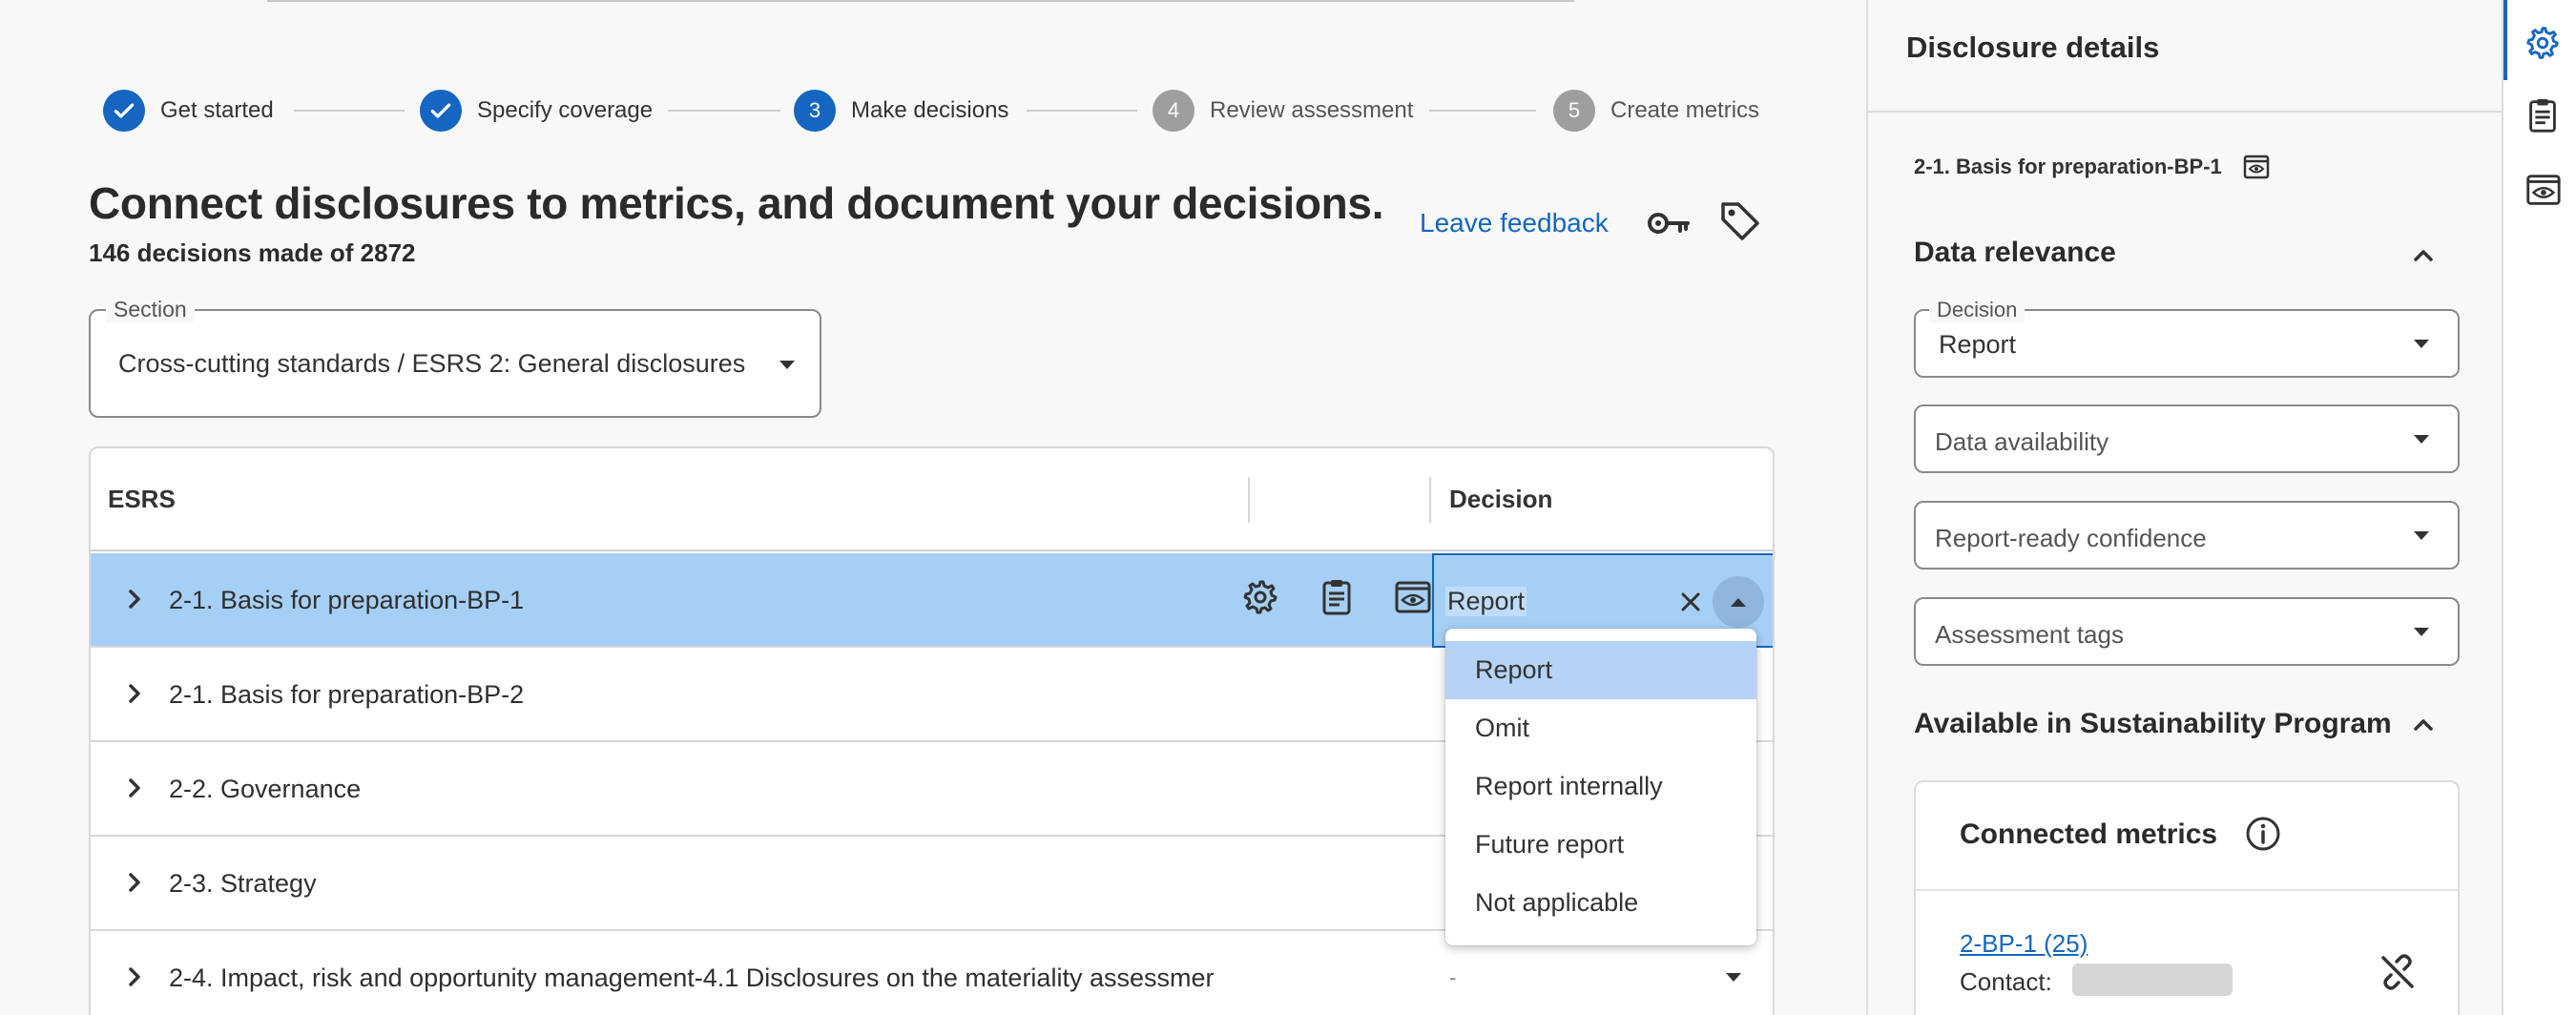  Describe the element at coordinates (1600, 903) in the screenshot. I see `option-not-applicable: Not applicable` at that location.